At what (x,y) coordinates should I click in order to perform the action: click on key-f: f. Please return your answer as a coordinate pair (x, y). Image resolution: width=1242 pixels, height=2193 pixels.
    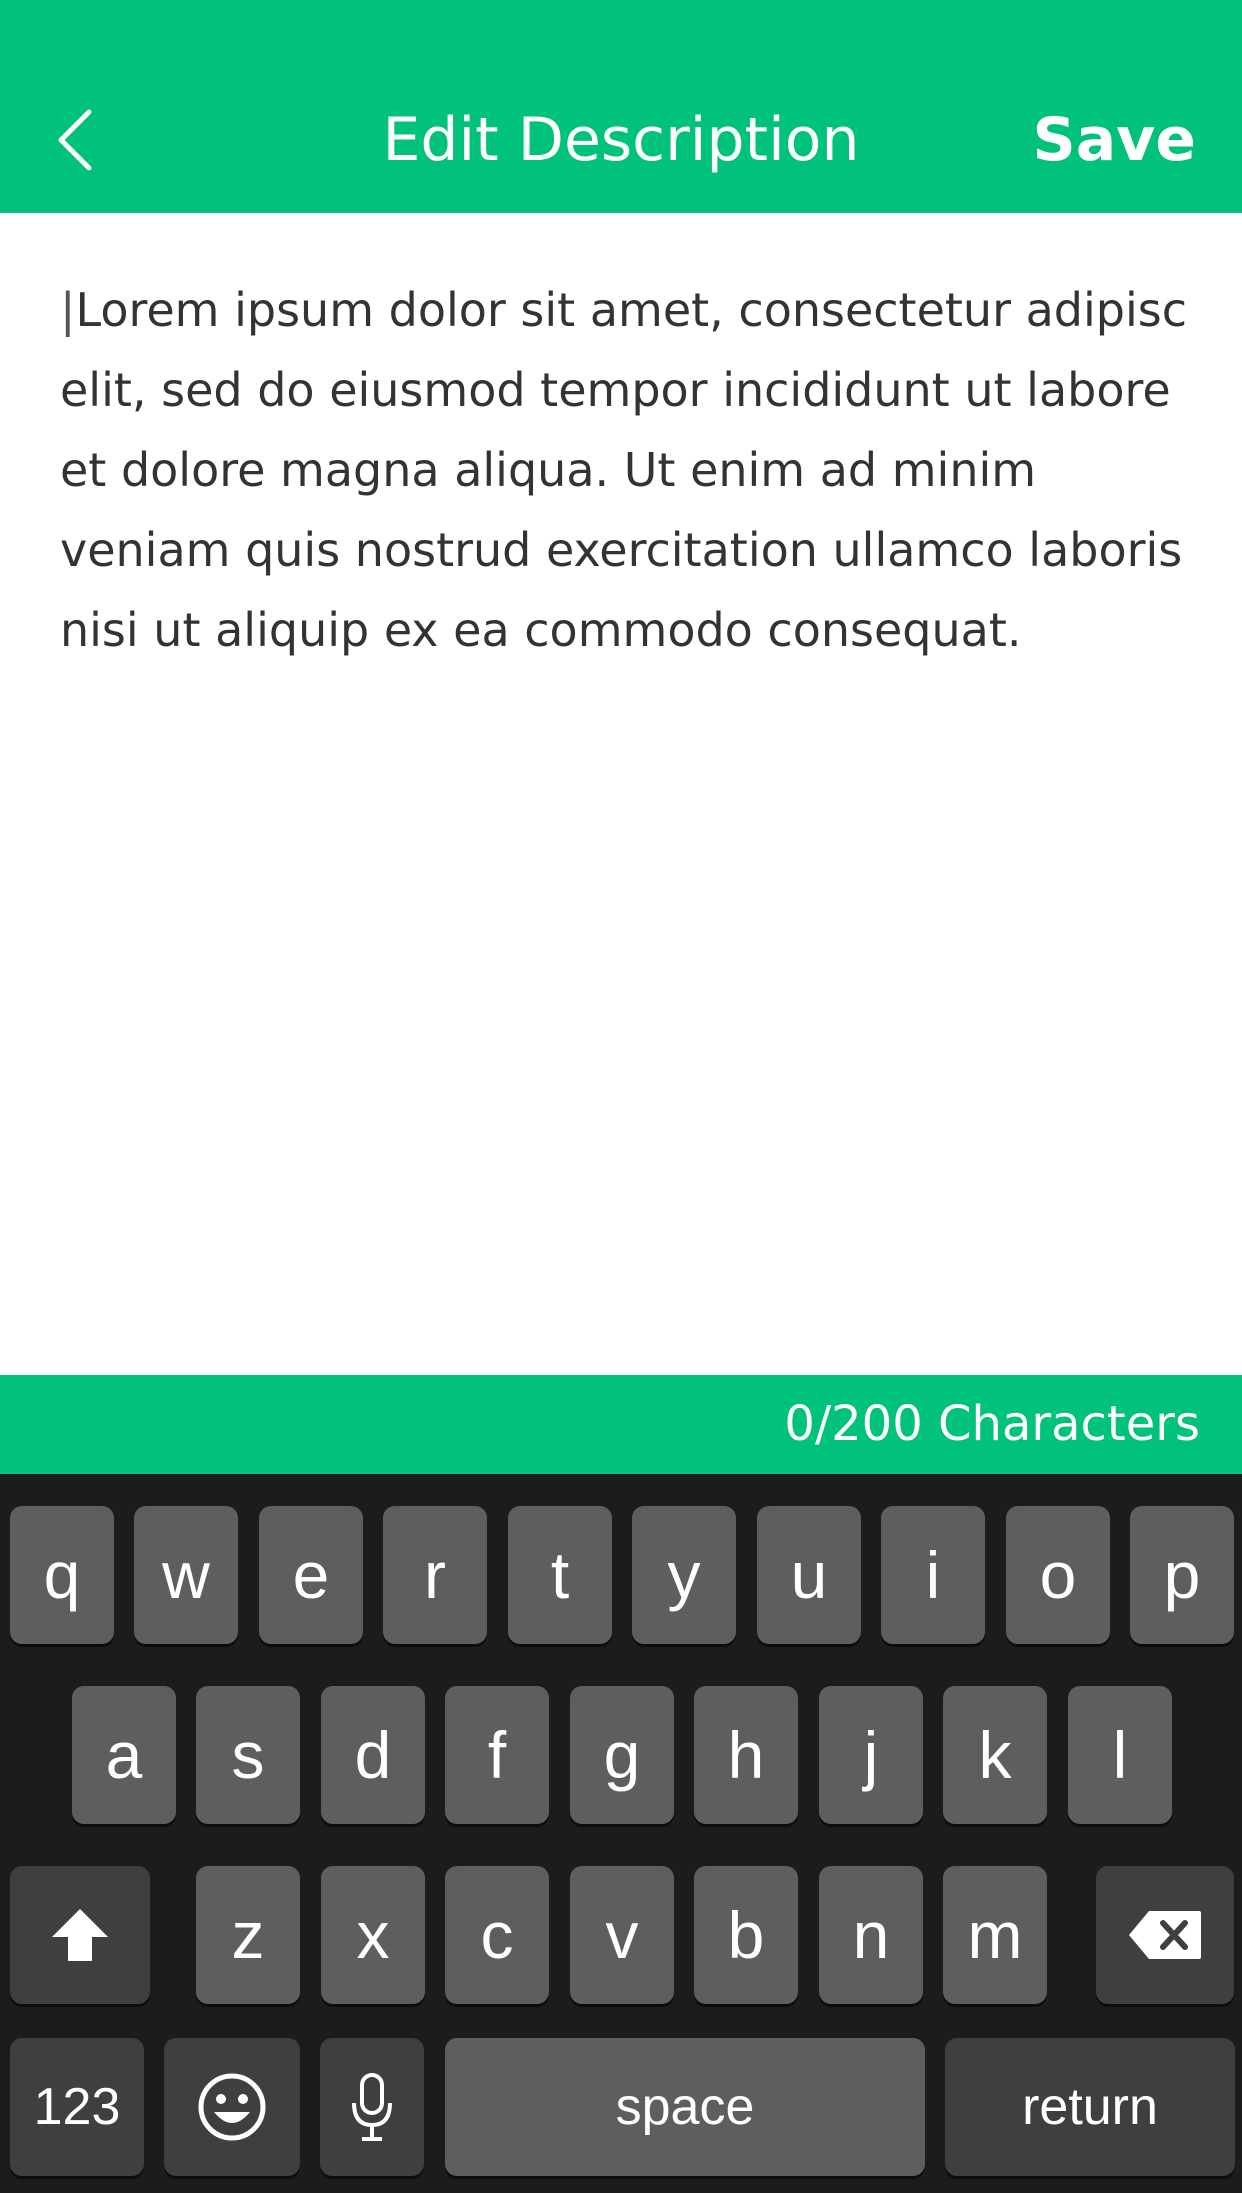
    Looking at the image, I should click on (497, 1755).